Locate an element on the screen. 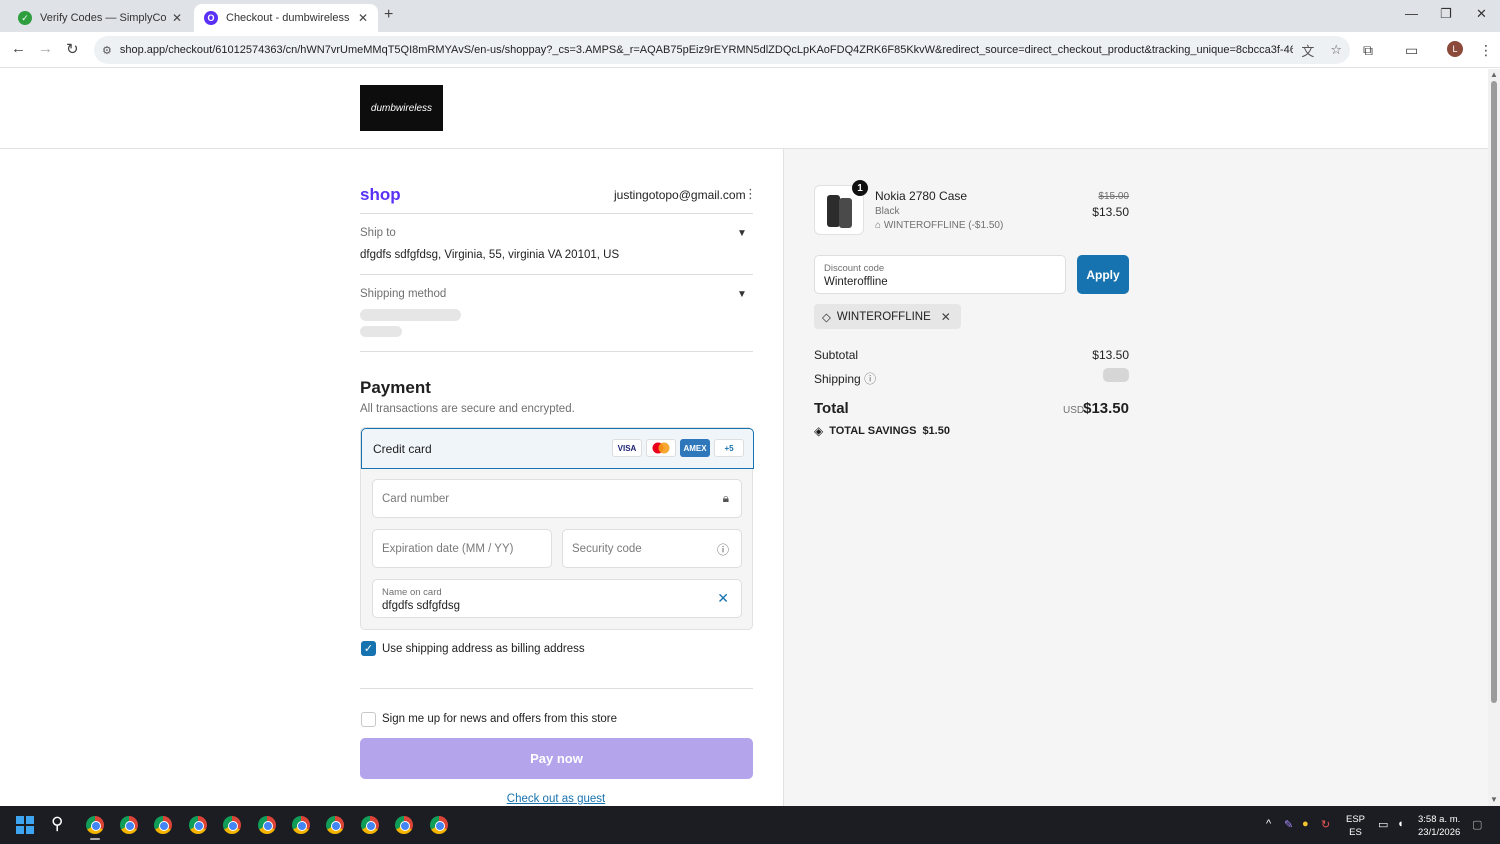 This screenshot has width=1500, height=844. billing-checkbox-label: Use shipping address as billing address is located at coordinates (483, 649).